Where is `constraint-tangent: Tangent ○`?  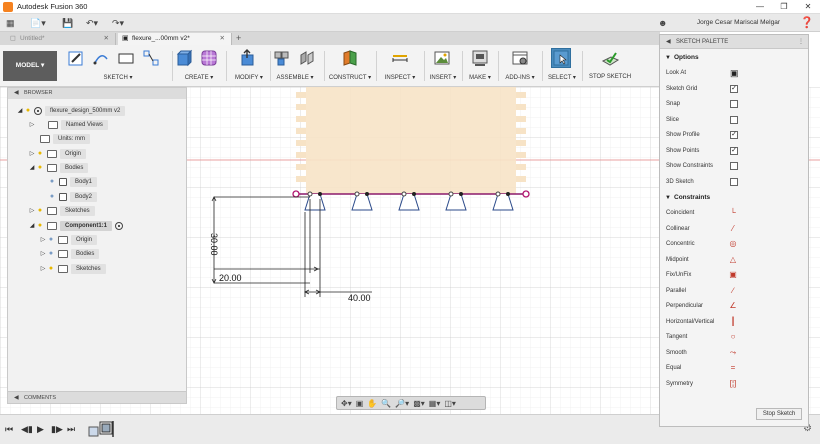 constraint-tangent: Tangent ○ is located at coordinates (734, 337).